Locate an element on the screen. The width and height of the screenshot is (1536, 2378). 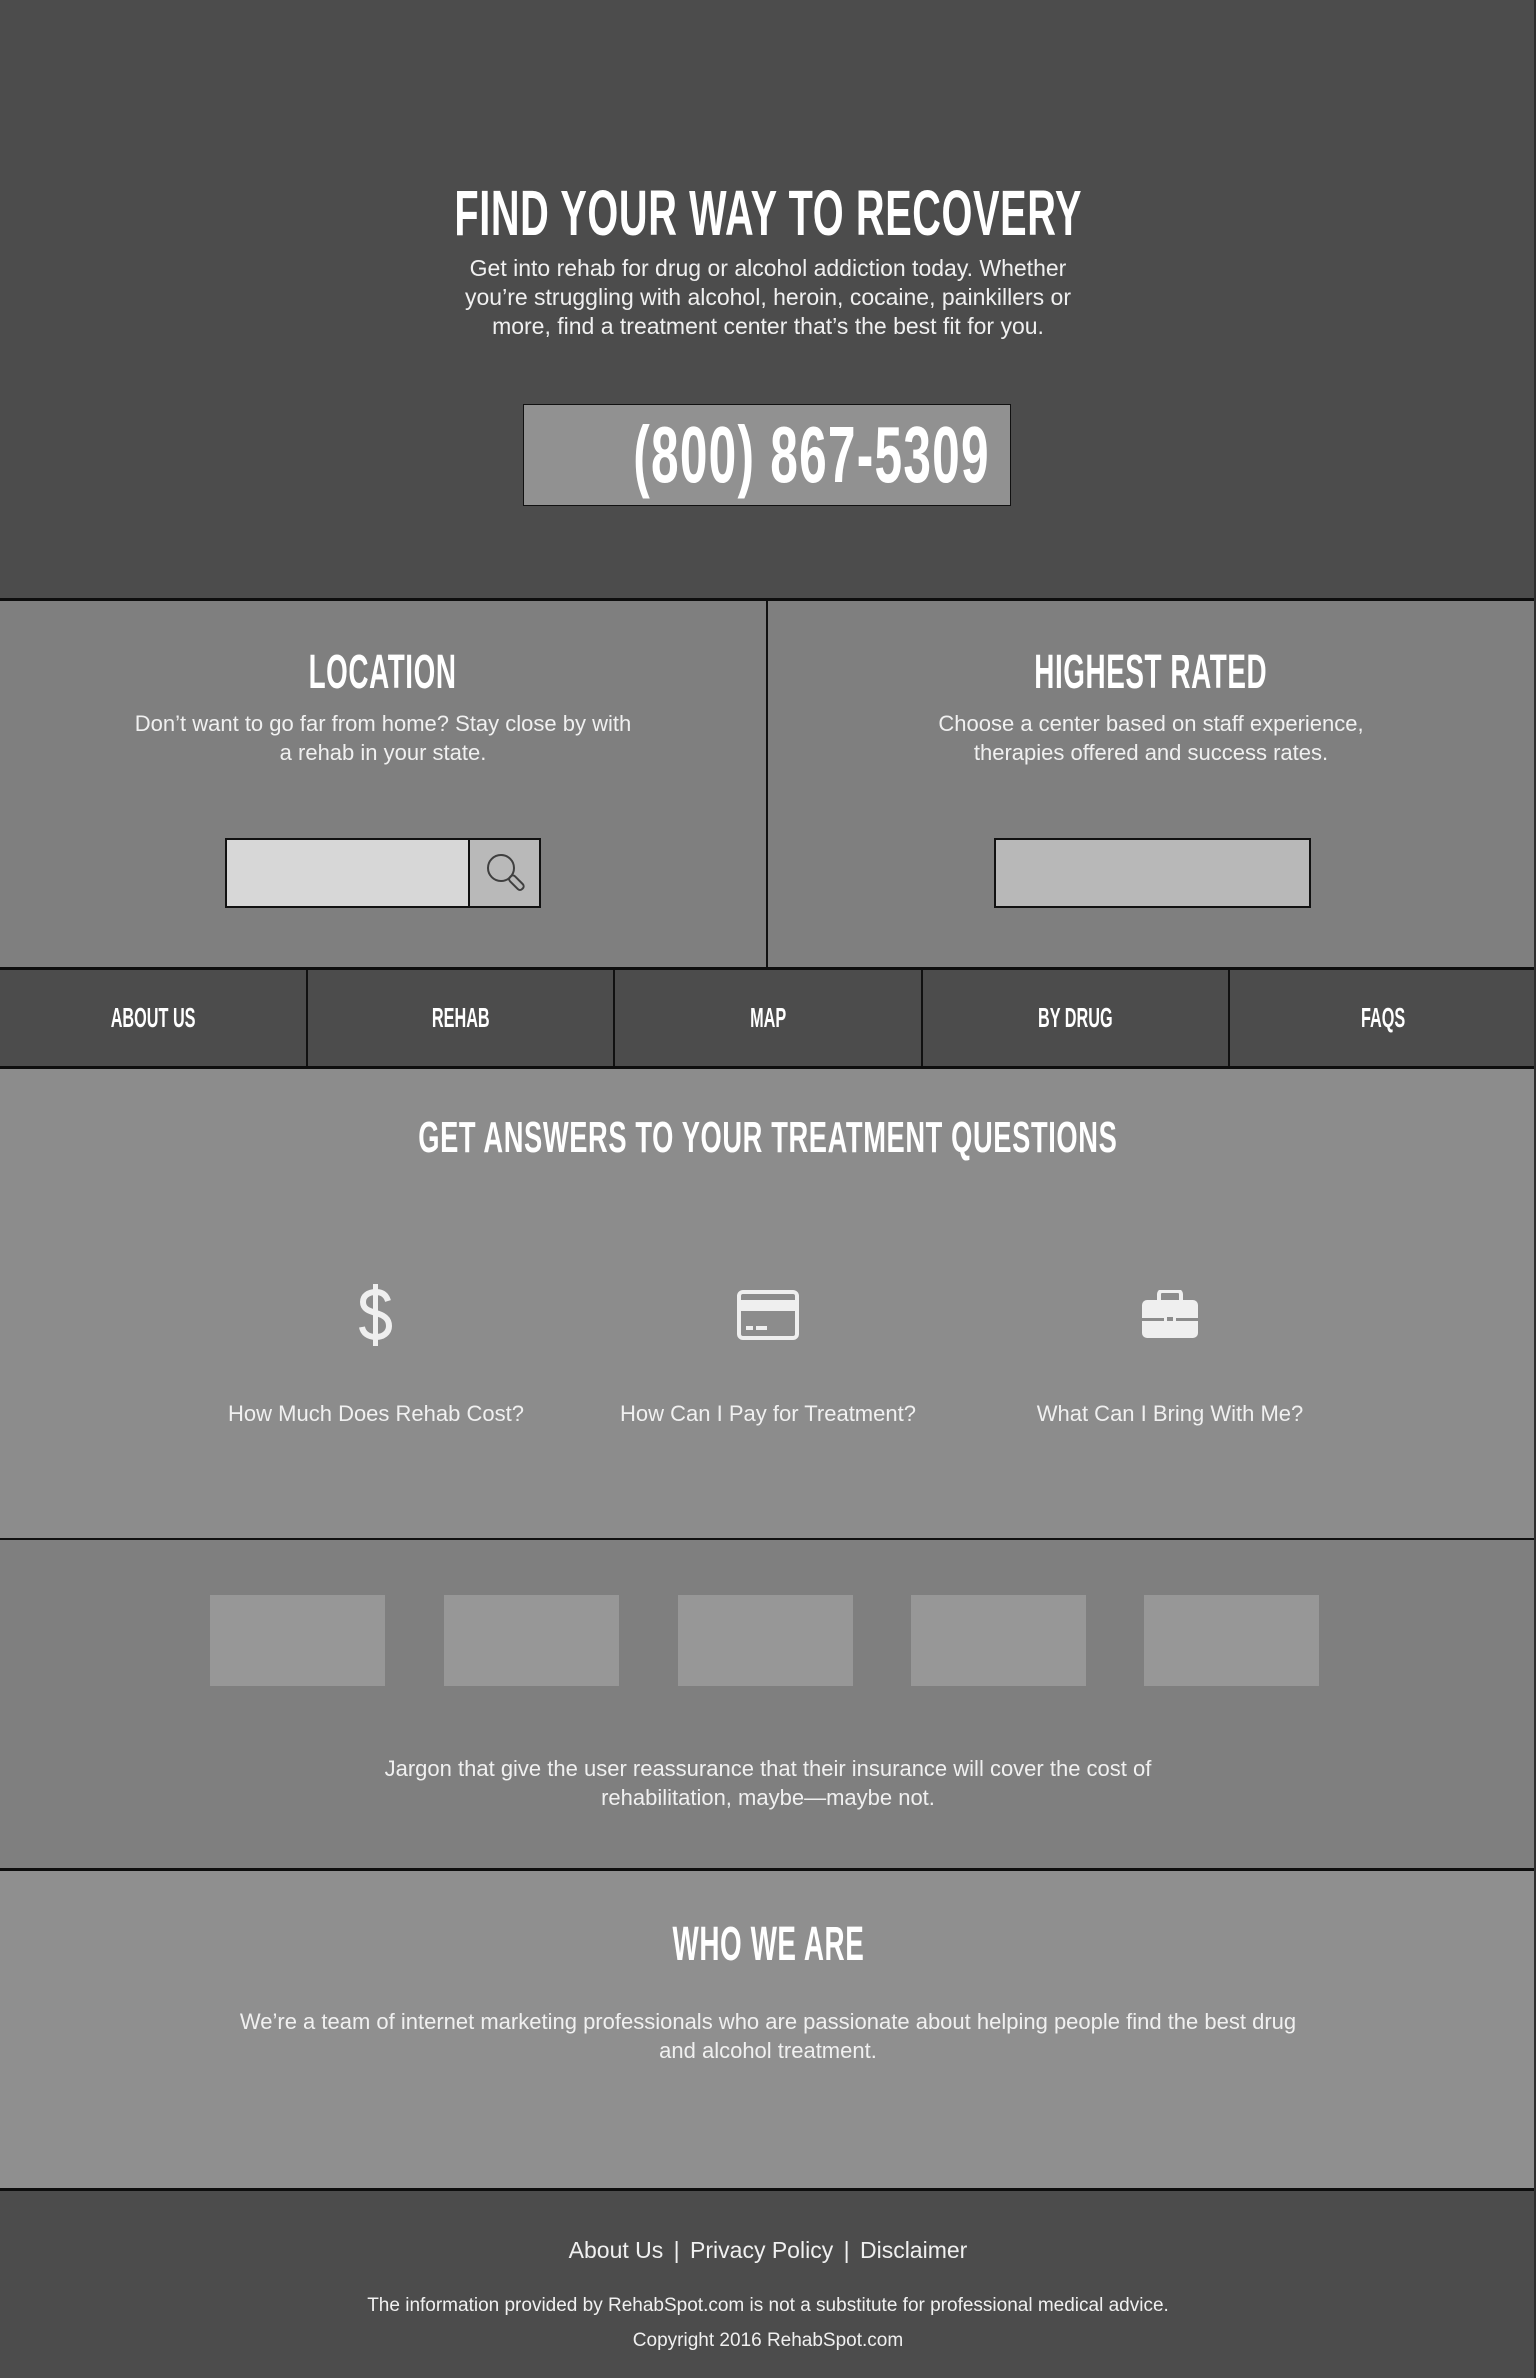
nav-item-by-drug: BY DRUG is located at coordinates (1077, 1018).